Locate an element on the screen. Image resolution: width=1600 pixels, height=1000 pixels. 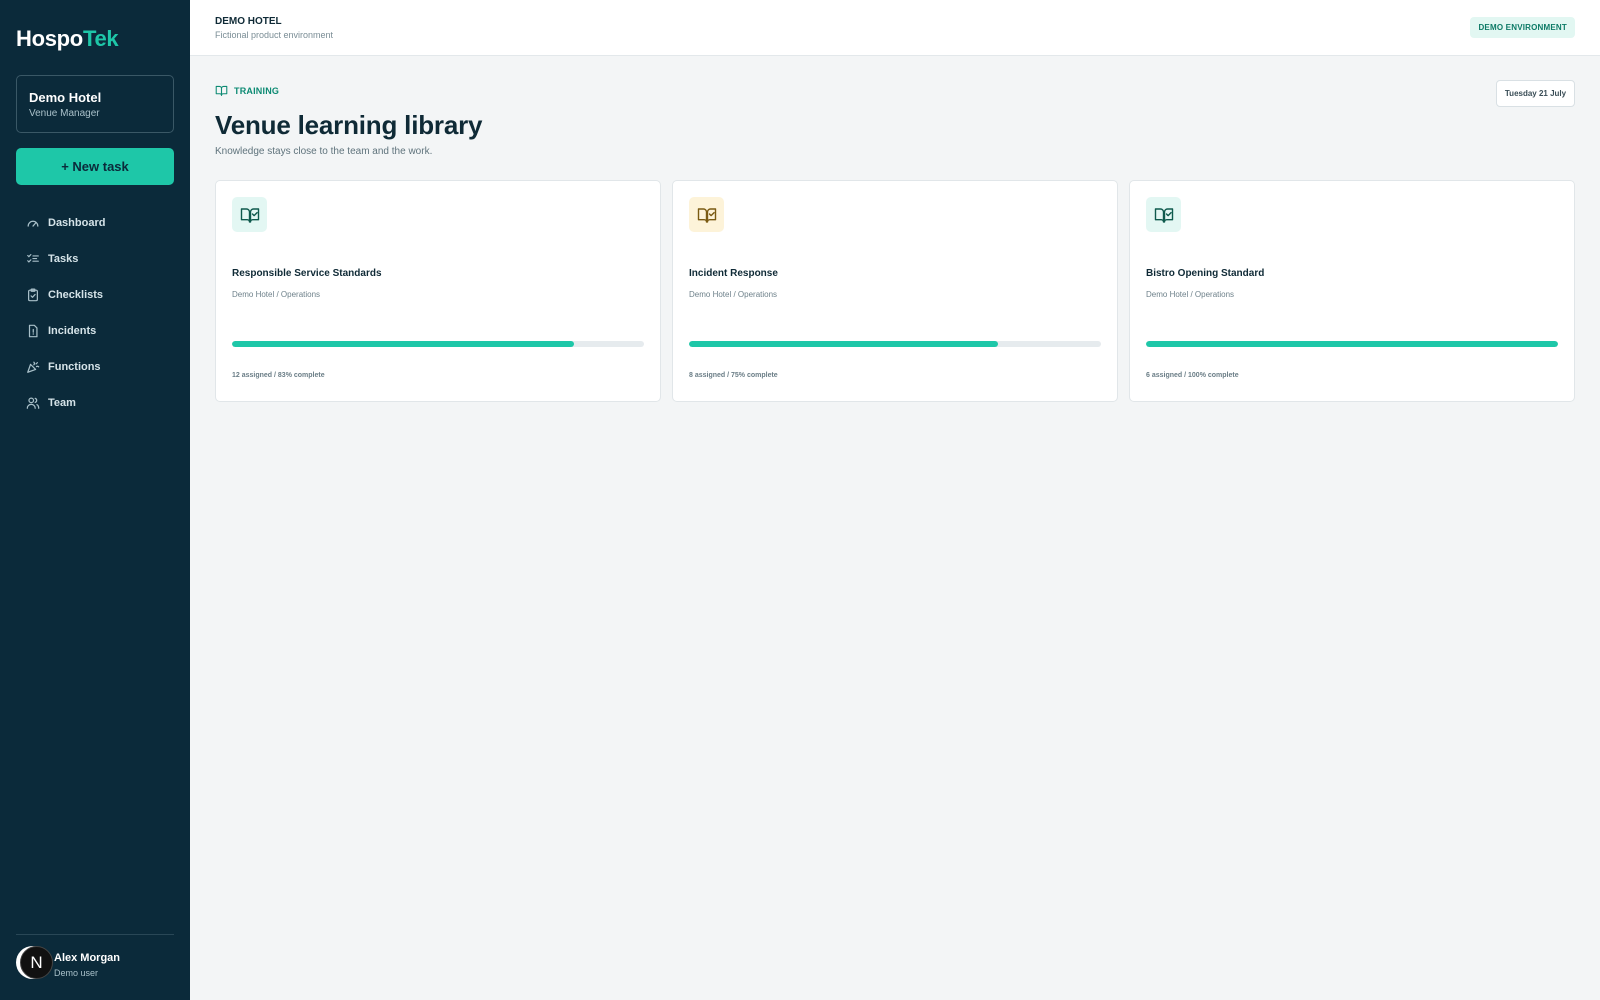
venue-switcher: Demo Hotel Venue Manager is located at coordinates (95, 104).